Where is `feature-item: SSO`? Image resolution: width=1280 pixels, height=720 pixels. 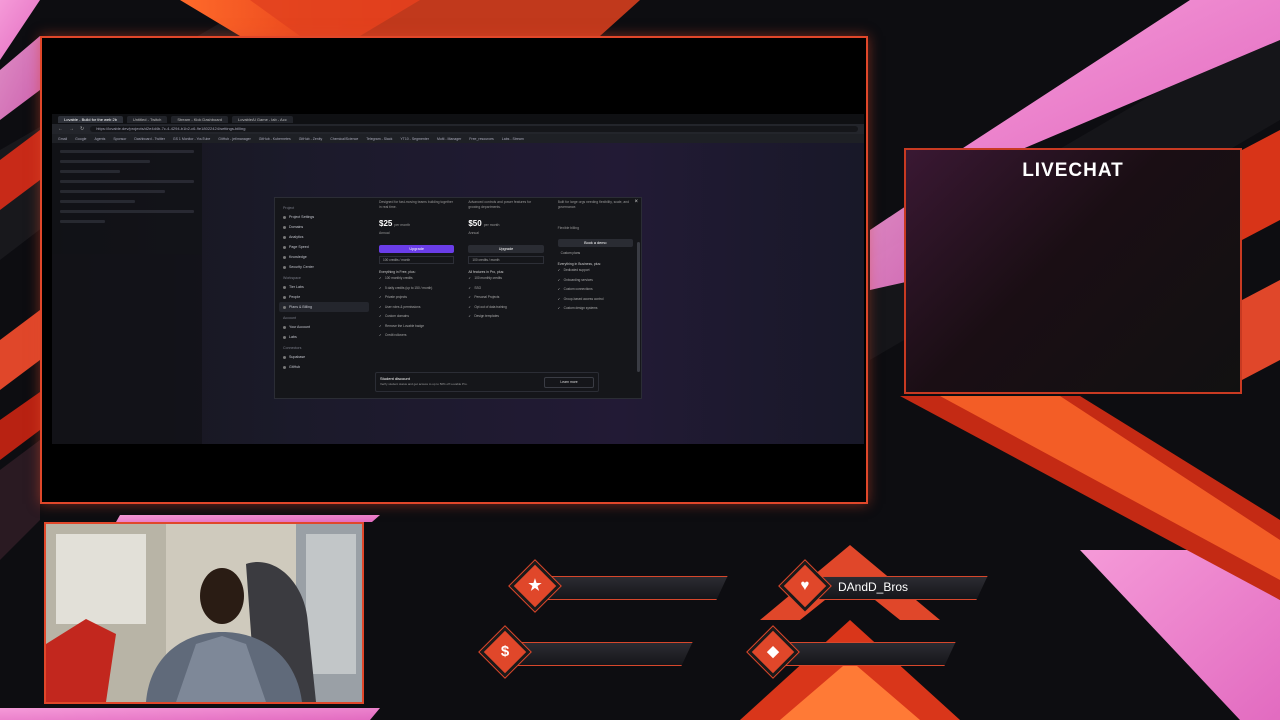 feature-item: SSO is located at coordinates (505, 289).